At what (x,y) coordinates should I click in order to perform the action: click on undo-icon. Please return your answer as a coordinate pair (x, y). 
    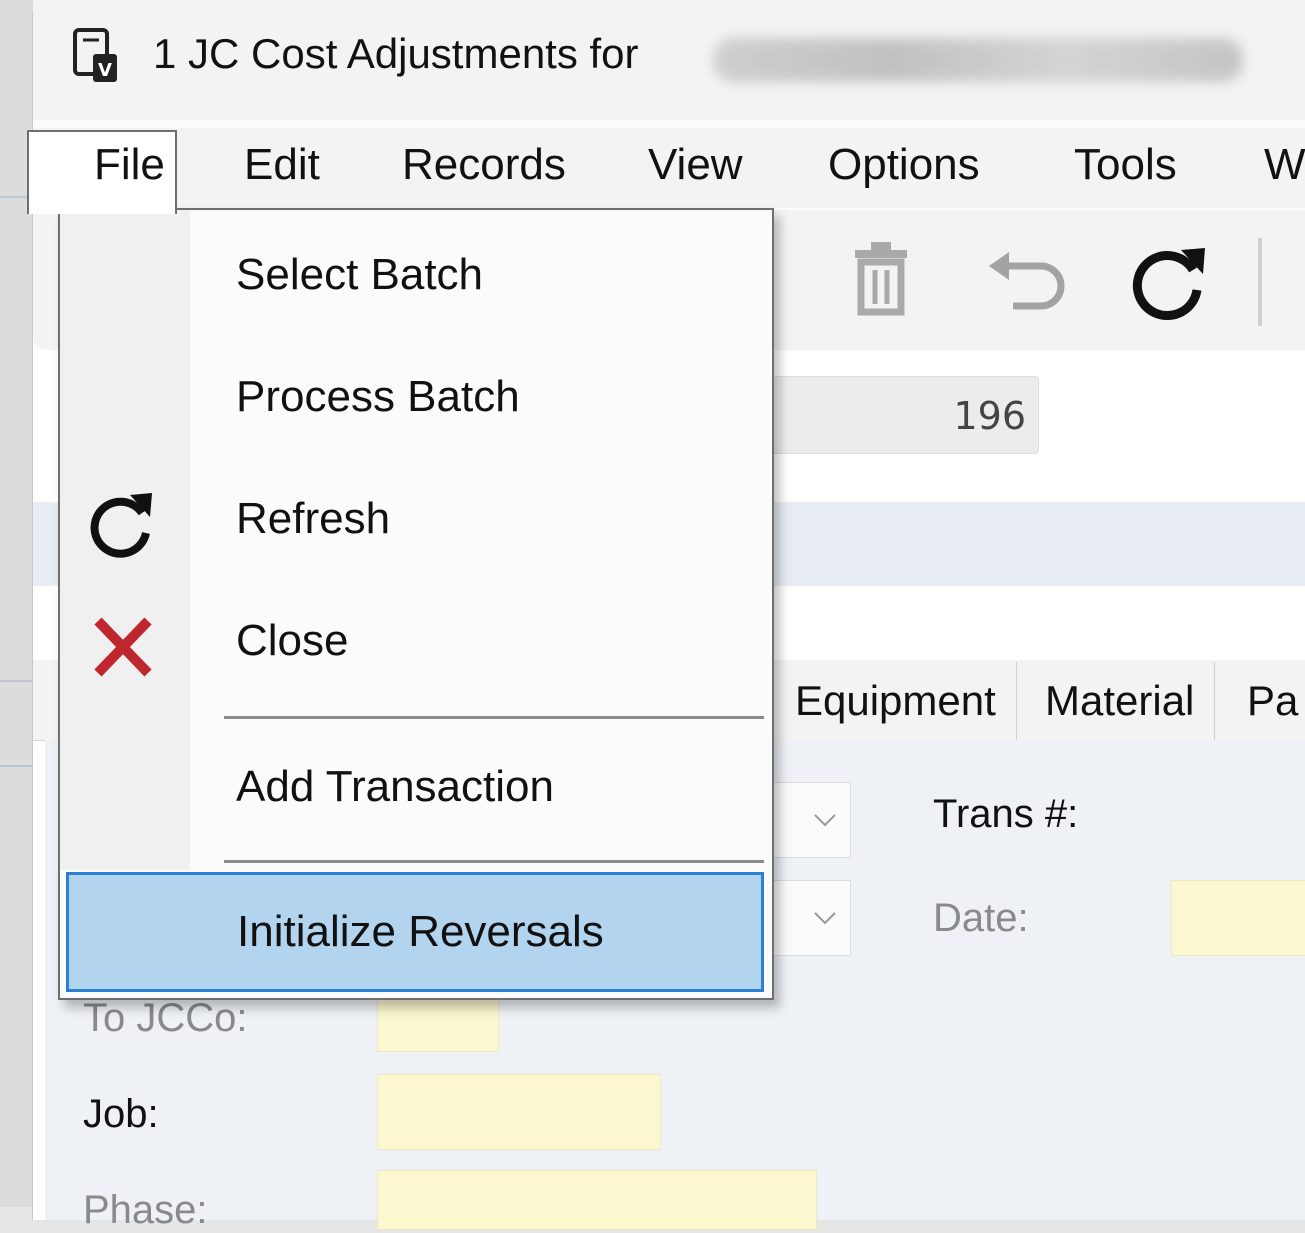
    Looking at the image, I should click on (1025, 280).